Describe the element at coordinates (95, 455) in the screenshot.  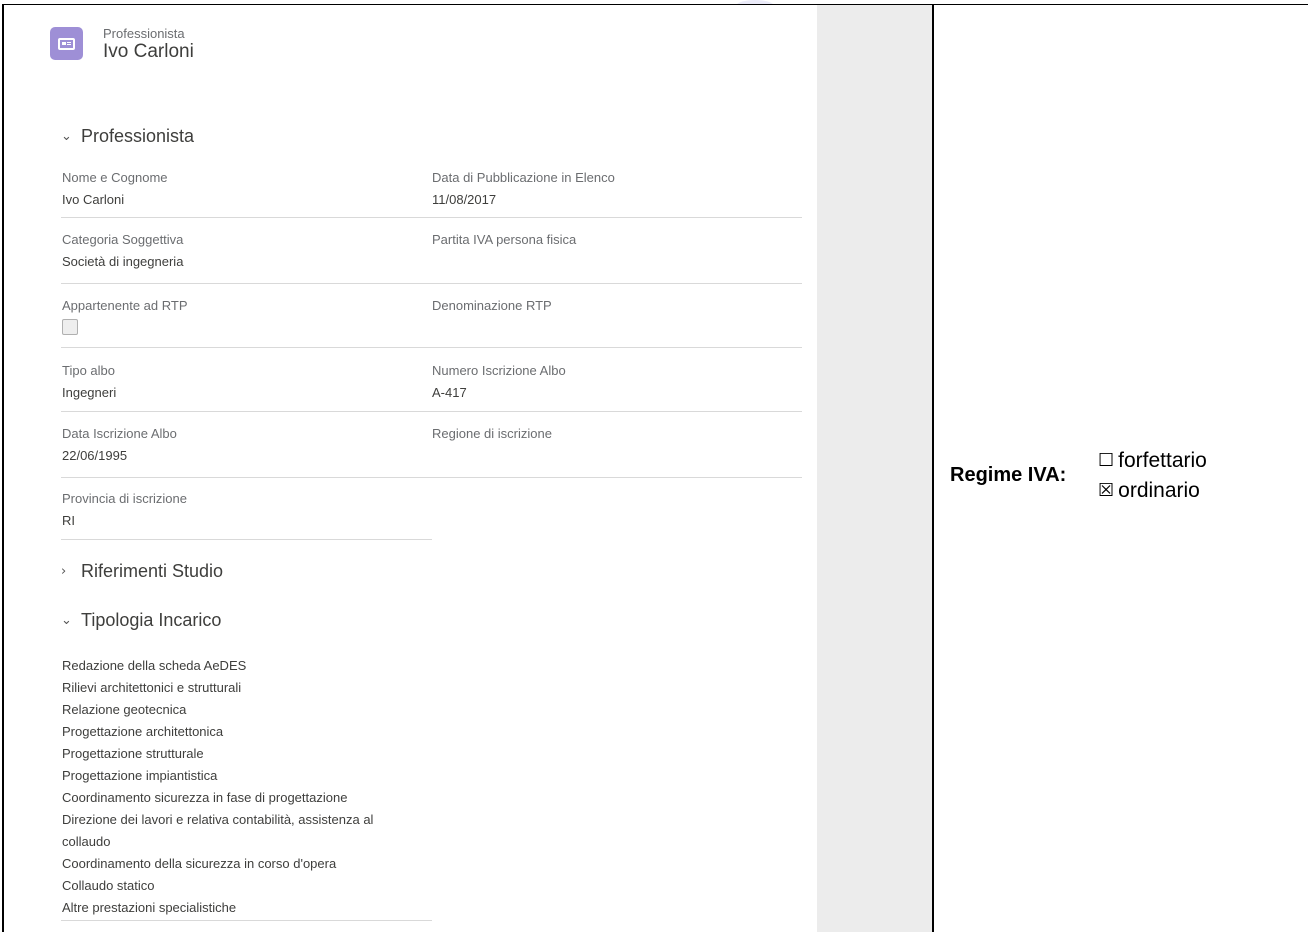
I see `field-value-data-iscrizione: 22/06/1995` at that location.